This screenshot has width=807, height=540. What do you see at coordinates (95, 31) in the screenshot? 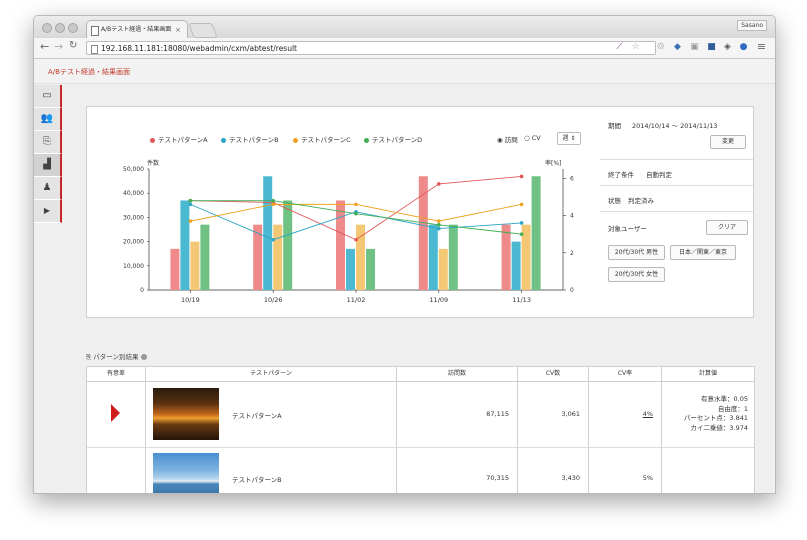
I see `page-favicon-icon` at bounding box center [95, 31].